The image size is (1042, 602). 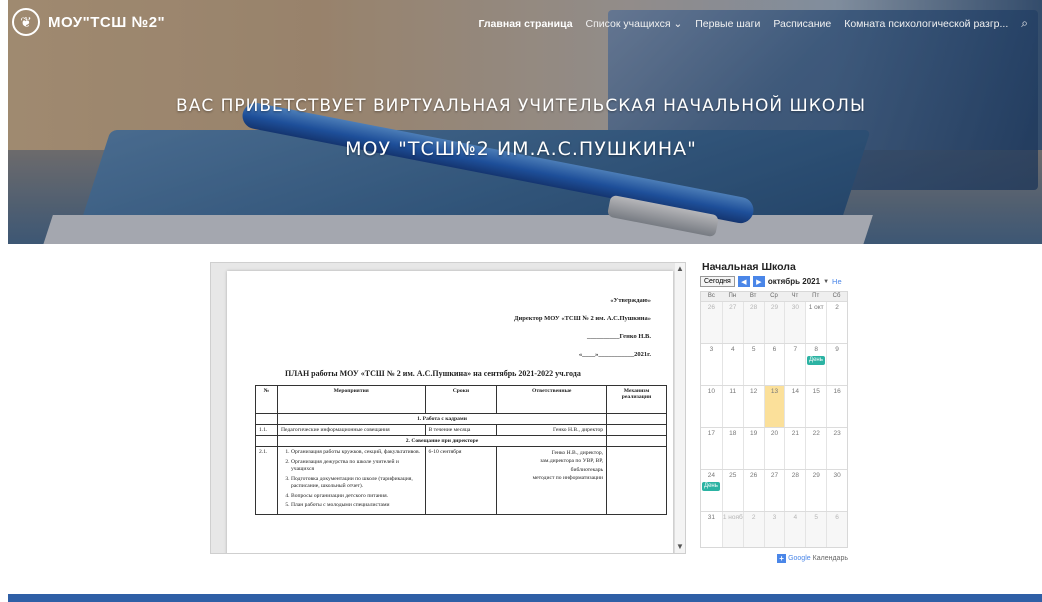 I want to click on calendar-day: 22, so click(x=816, y=448).